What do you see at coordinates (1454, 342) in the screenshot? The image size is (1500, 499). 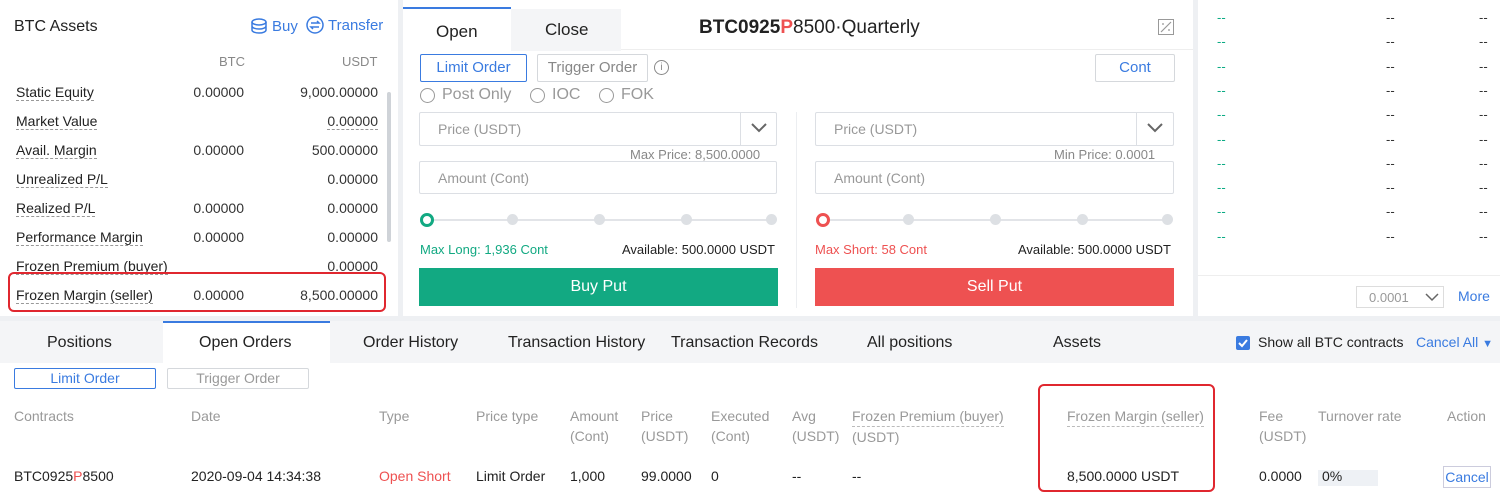 I see `cancel-all-button: Cancel All ▼` at bounding box center [1454, 342].